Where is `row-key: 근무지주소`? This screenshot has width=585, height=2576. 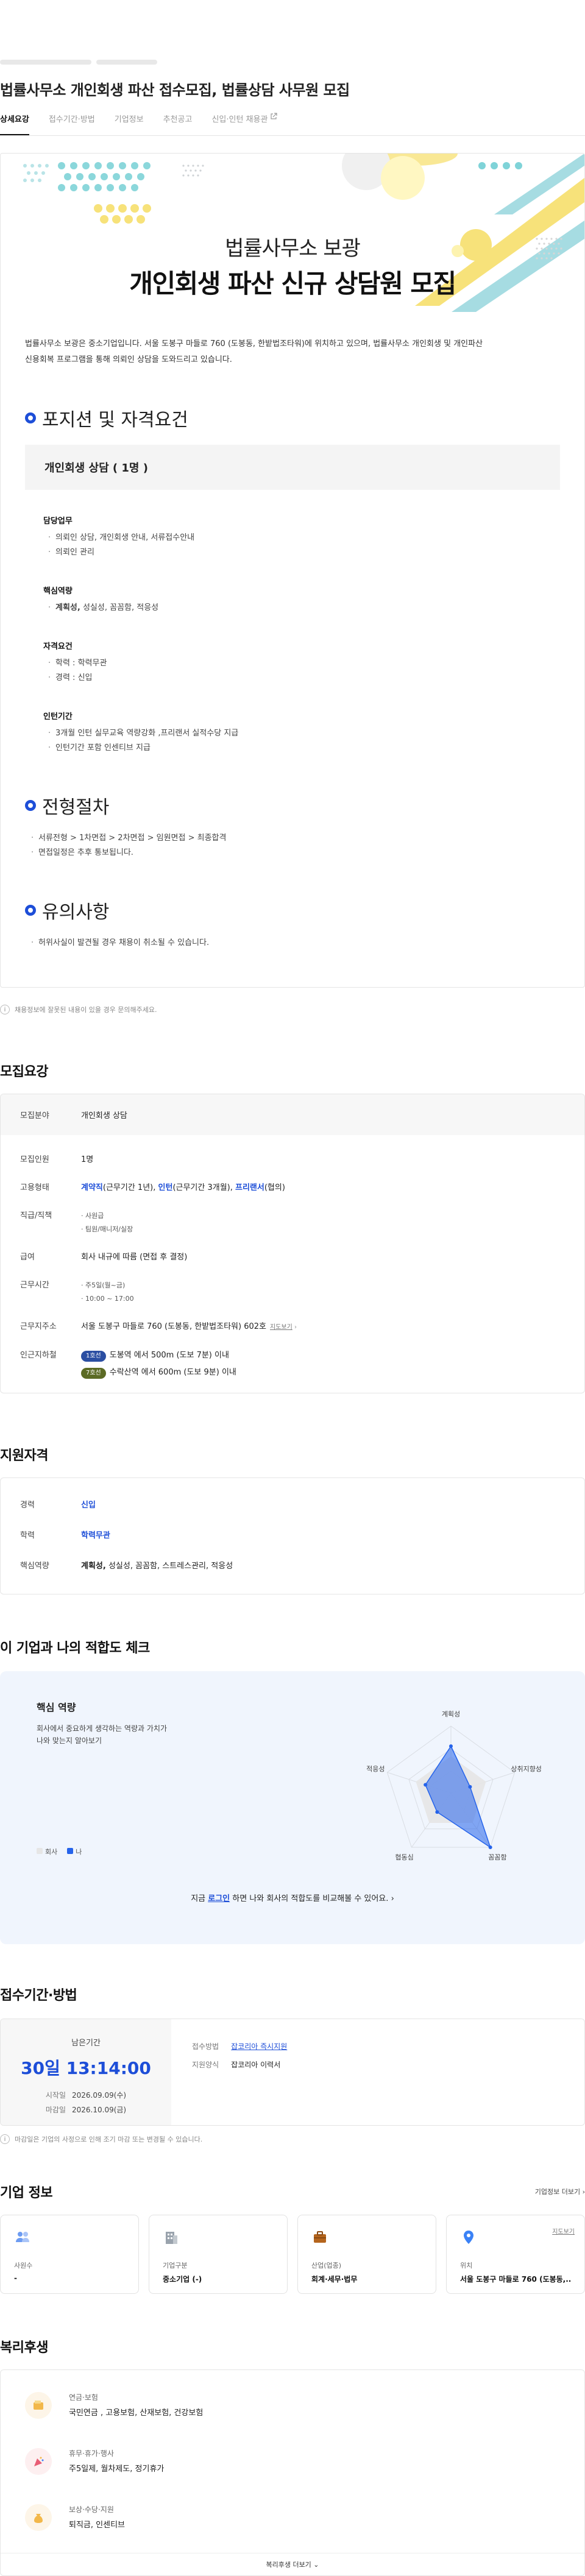 row-key: 근무지주소 is located at coordinates (38, 1326).